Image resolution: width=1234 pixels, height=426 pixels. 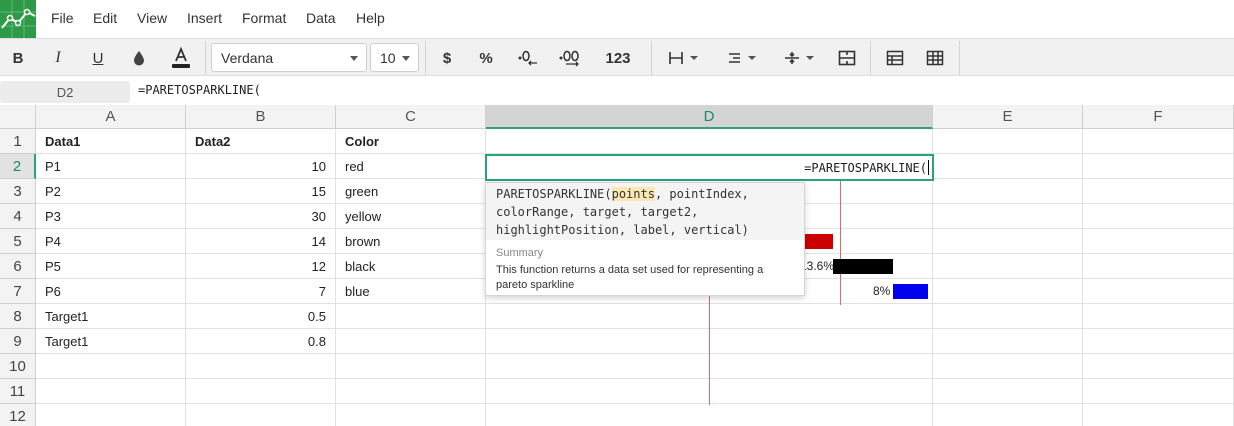 I want to click on menu-data: Data, so click(x=321, y=18).